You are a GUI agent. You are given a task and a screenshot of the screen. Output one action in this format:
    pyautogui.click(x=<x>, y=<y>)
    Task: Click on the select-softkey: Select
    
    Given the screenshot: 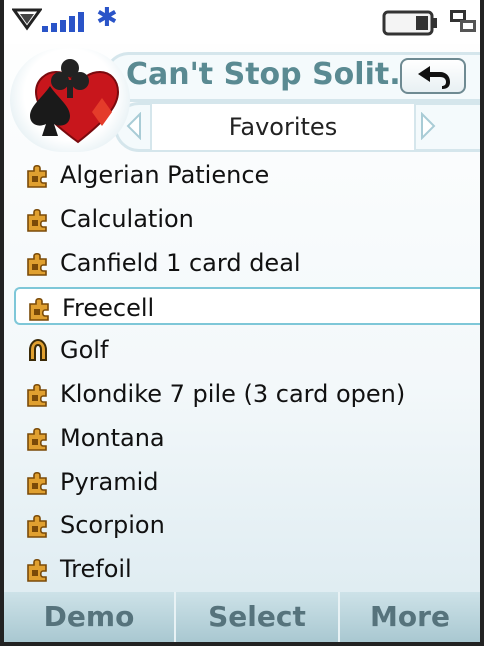 What is the action you would take?
    pyautogui.click(x=257, y=617)
    